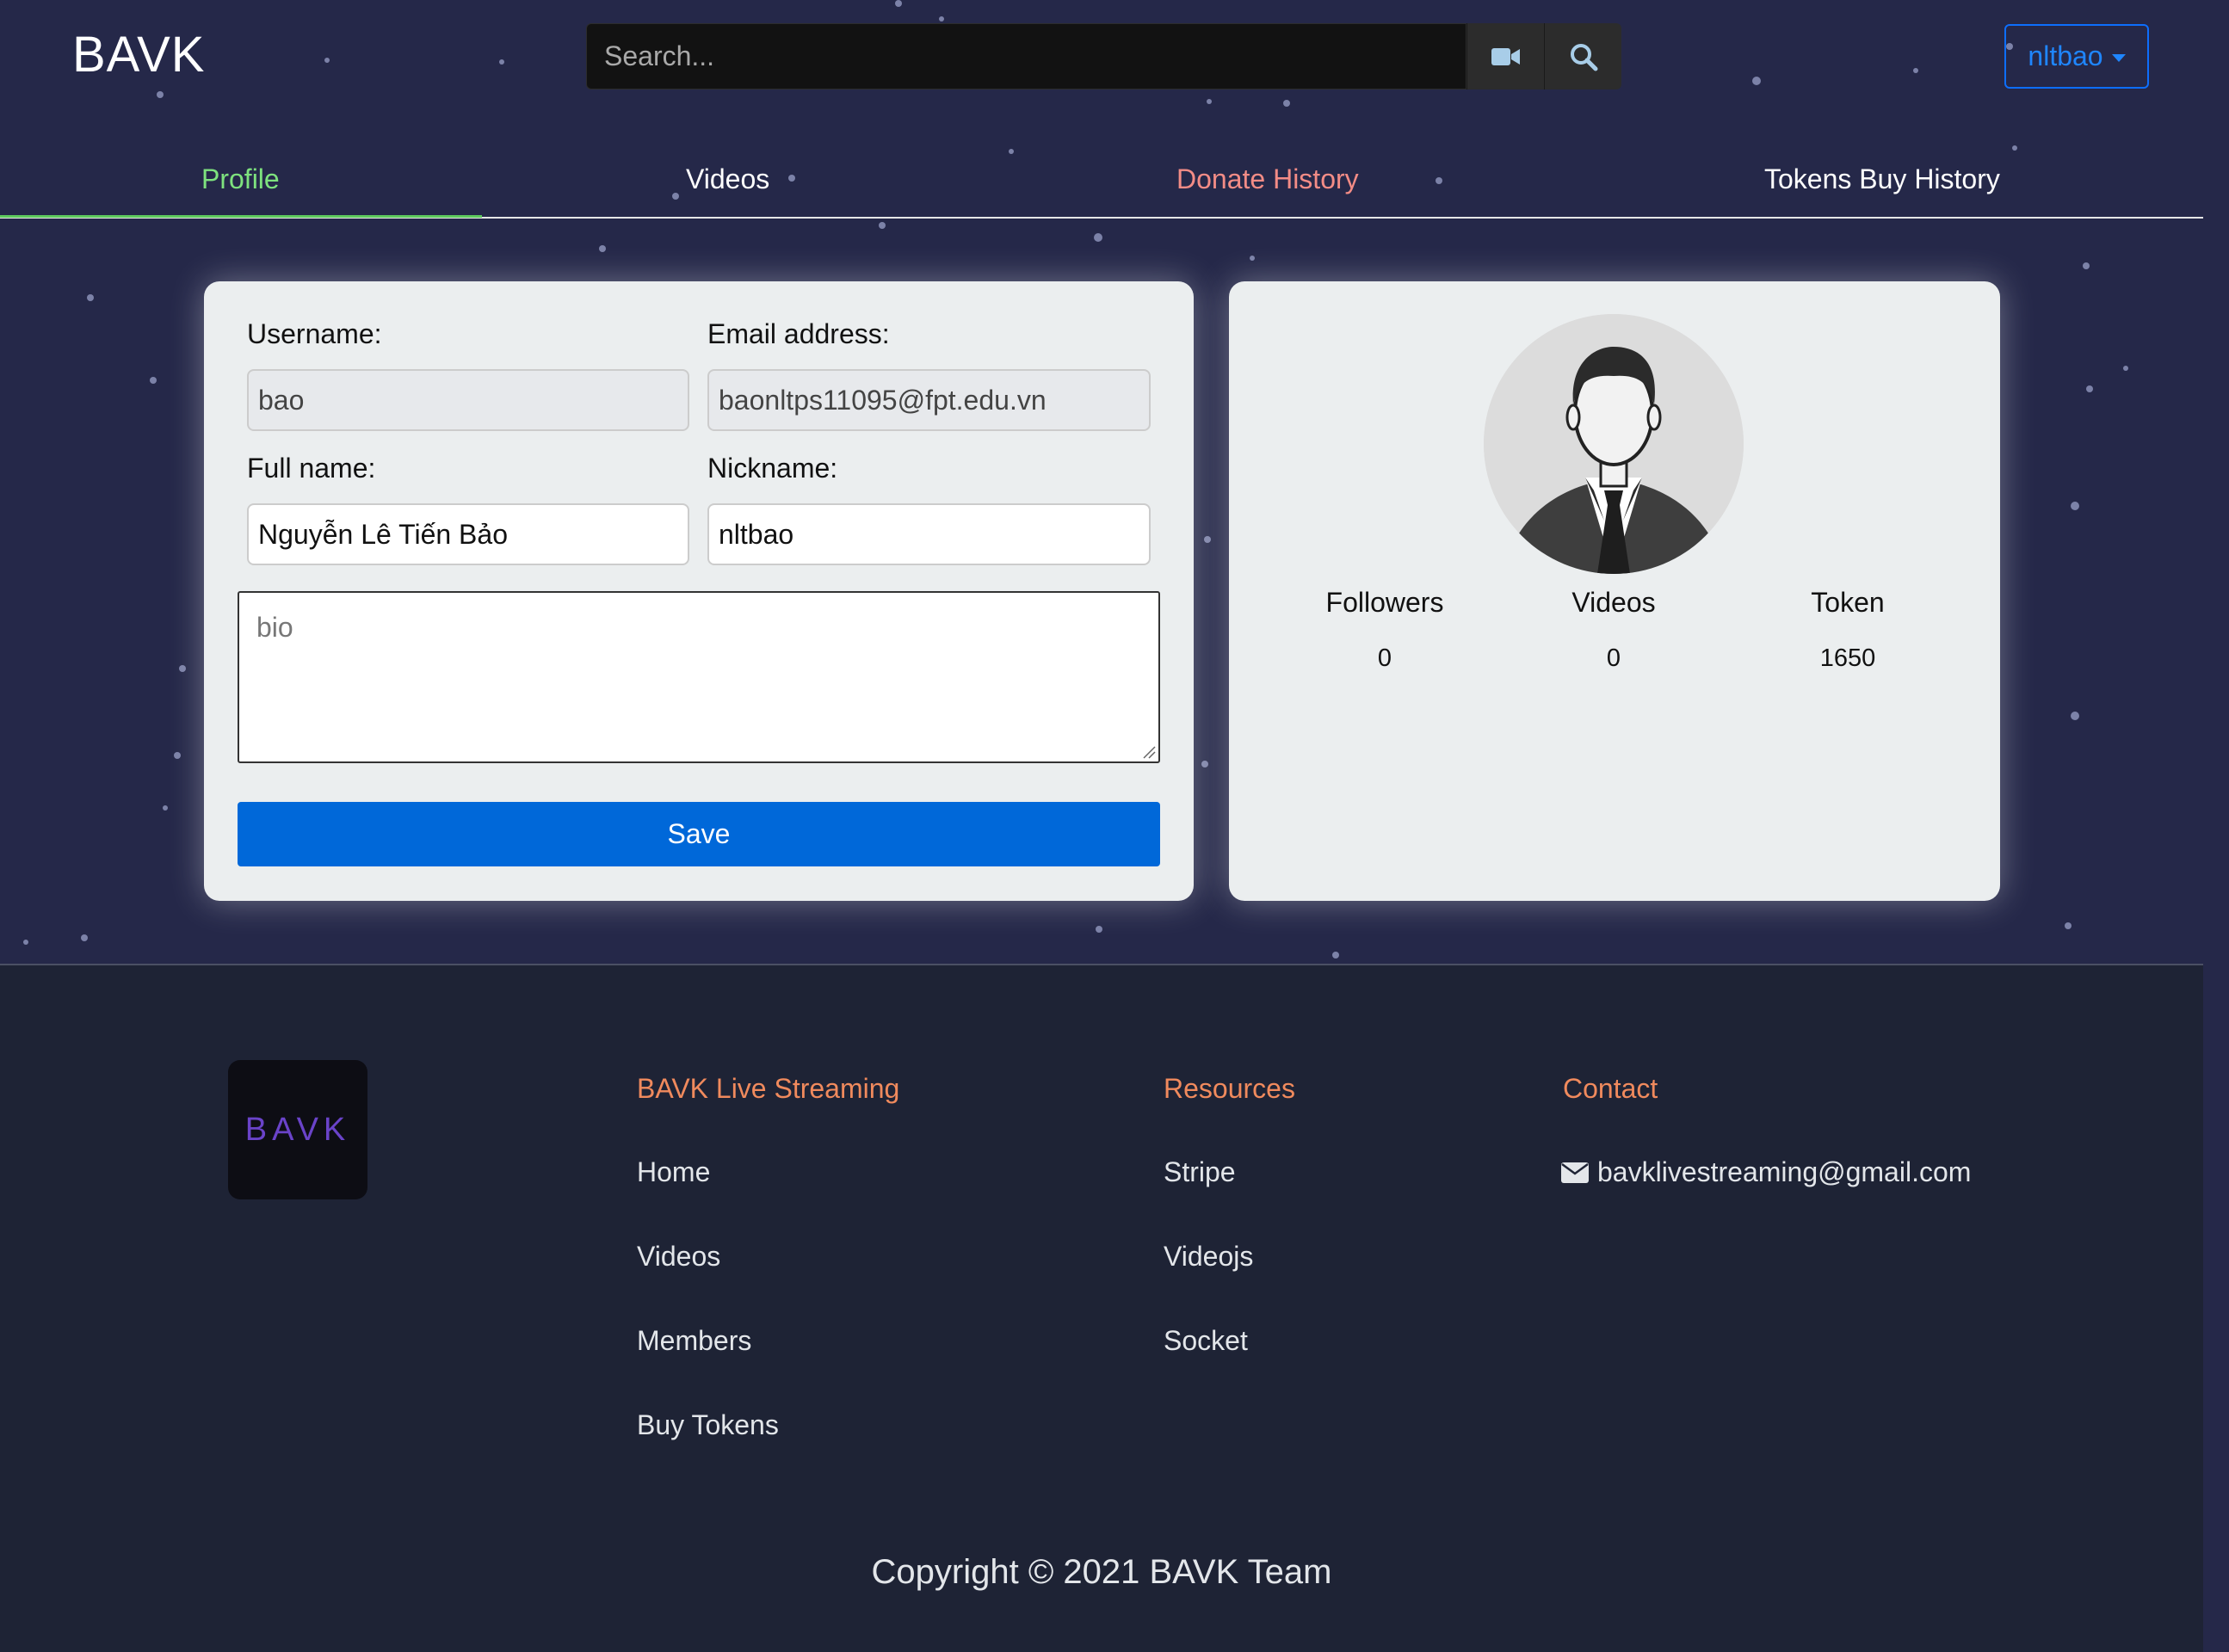 Image resolution: width=2229 pixels, height=1652 pixels. What do you see at coordinates (1206, 1341) in the screenshot?
I see `footer-link-socket: Socket` at bounding box center [1206, 1341].